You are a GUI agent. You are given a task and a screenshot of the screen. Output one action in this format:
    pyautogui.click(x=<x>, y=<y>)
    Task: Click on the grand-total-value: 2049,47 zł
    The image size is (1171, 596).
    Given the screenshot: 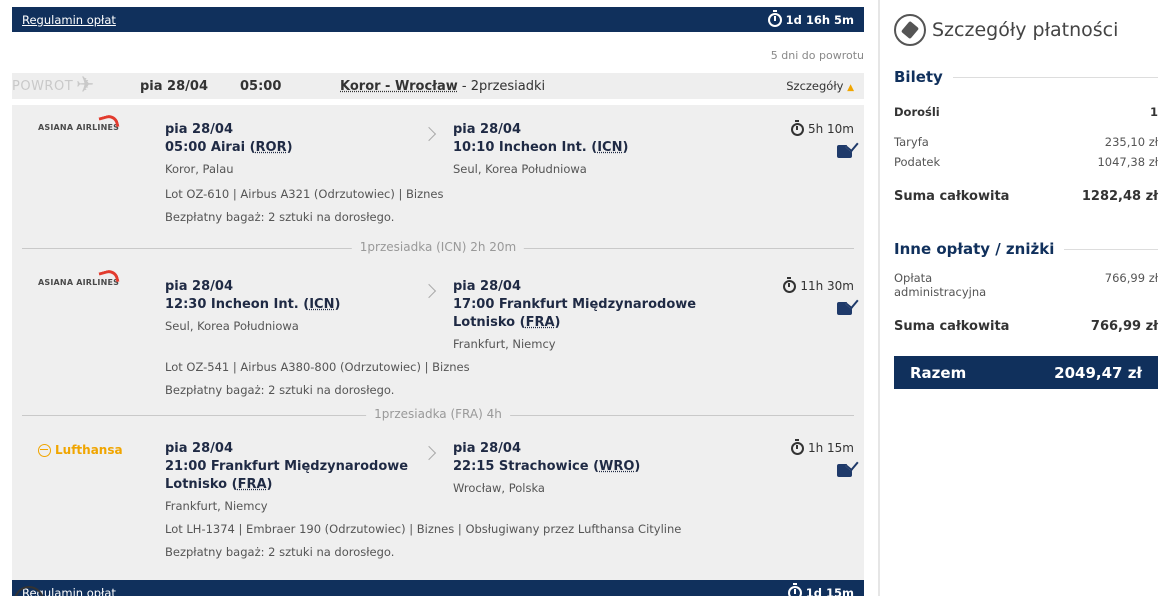 What is the action you would take?
    pyautogui.click(x=1098, y=372)
    